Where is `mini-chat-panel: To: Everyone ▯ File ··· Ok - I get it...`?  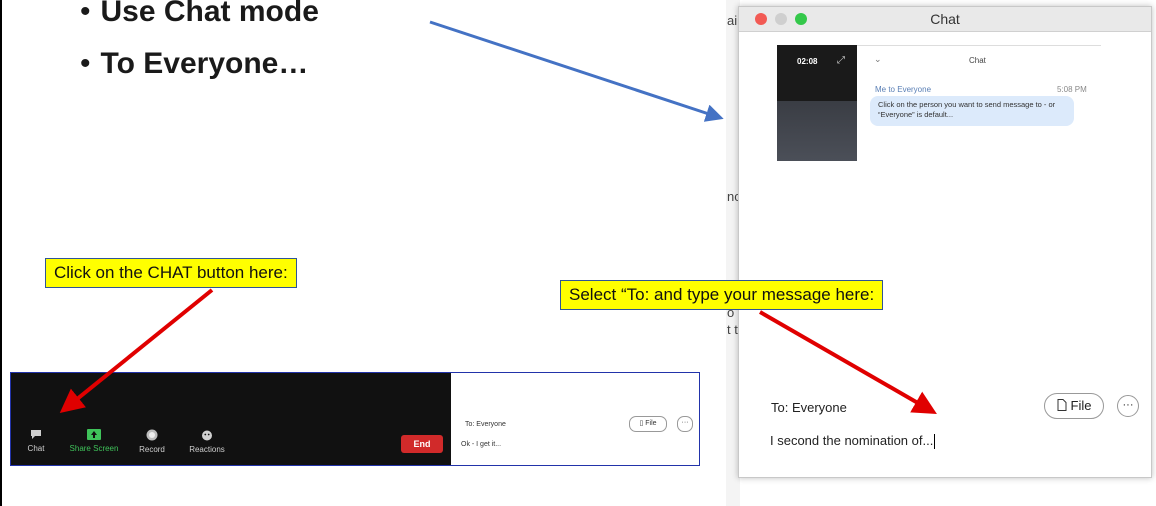
mini-chat-panel: To: Everyone ▯ File ··· Ok - I get it... is located at coordinates (576, 419).